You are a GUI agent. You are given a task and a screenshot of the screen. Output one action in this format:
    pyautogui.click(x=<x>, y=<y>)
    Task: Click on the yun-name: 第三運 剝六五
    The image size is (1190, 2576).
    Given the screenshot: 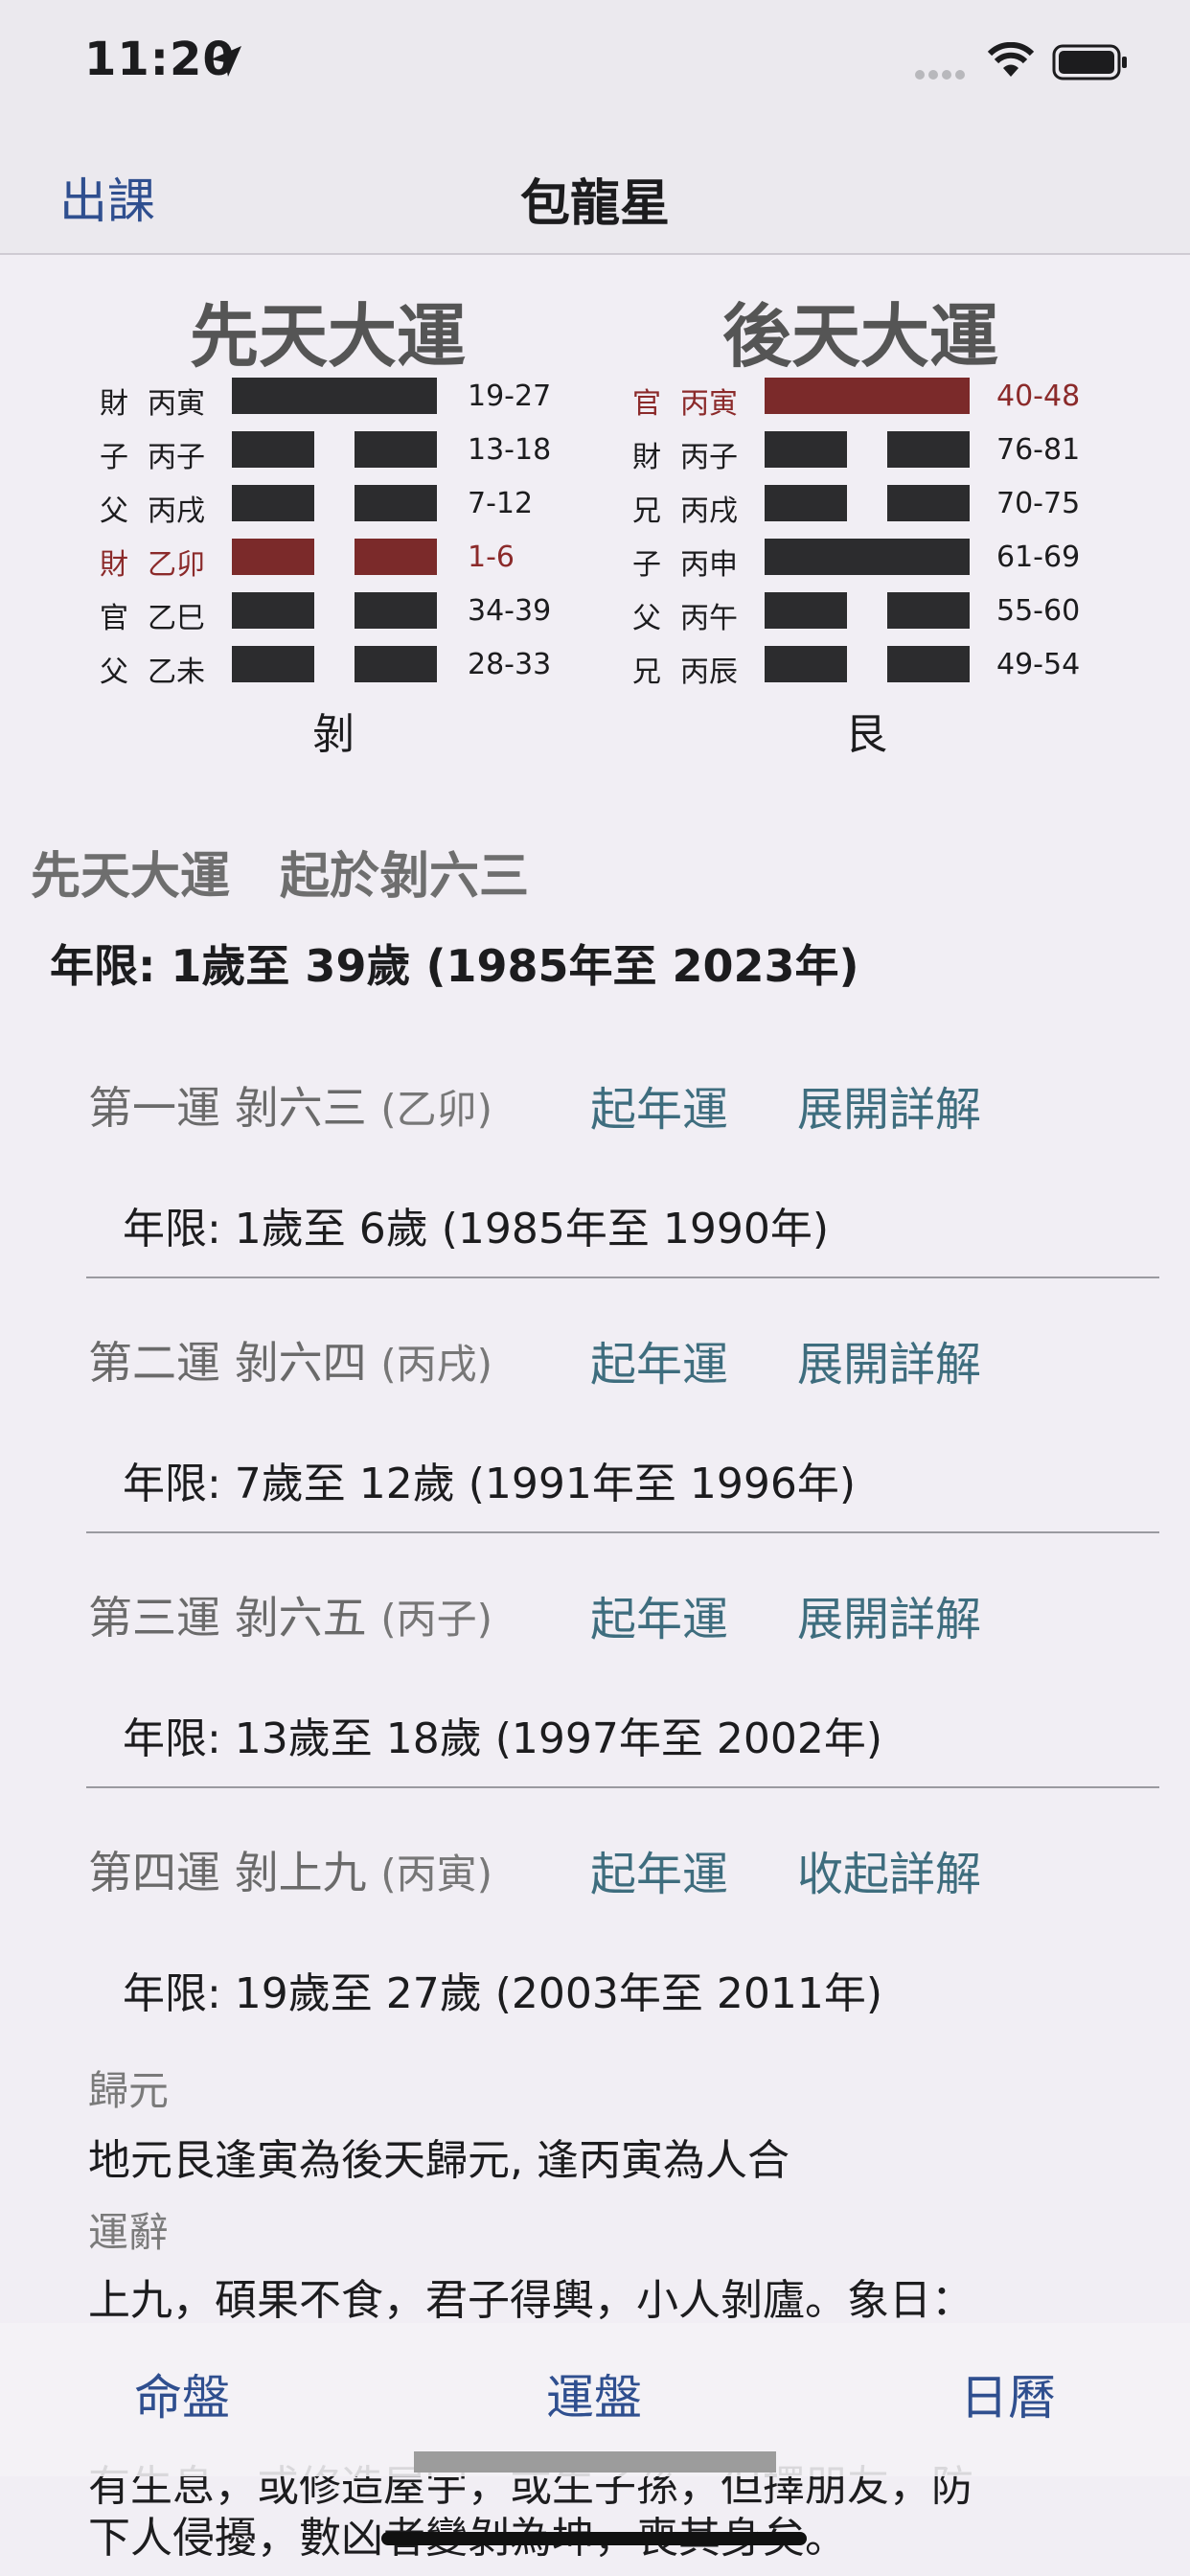 What is the action you would take?
    pyautogui.click(x=228, y=1618)
    